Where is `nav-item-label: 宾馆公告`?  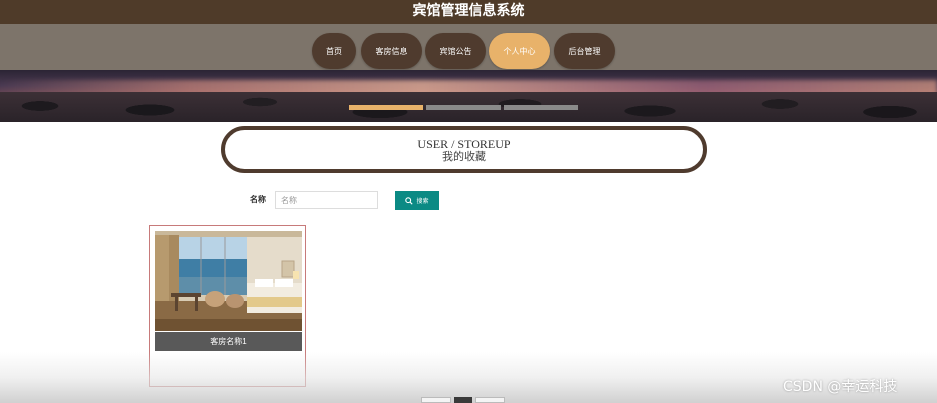
nav-item-label: 宾馆公告 is located at coordinates (455, 51).